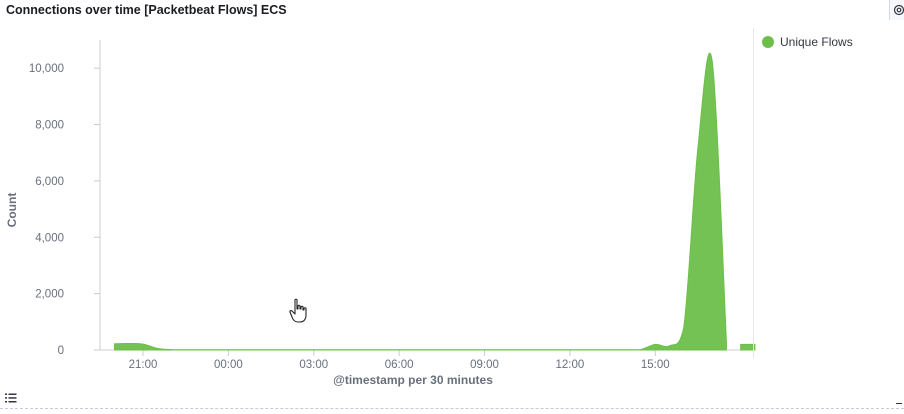 This screenshot has width=904, height=414. Describe the element at coordinates (143, 365) in the screenshot. I see `x-tick-label: 21:00` at that location.